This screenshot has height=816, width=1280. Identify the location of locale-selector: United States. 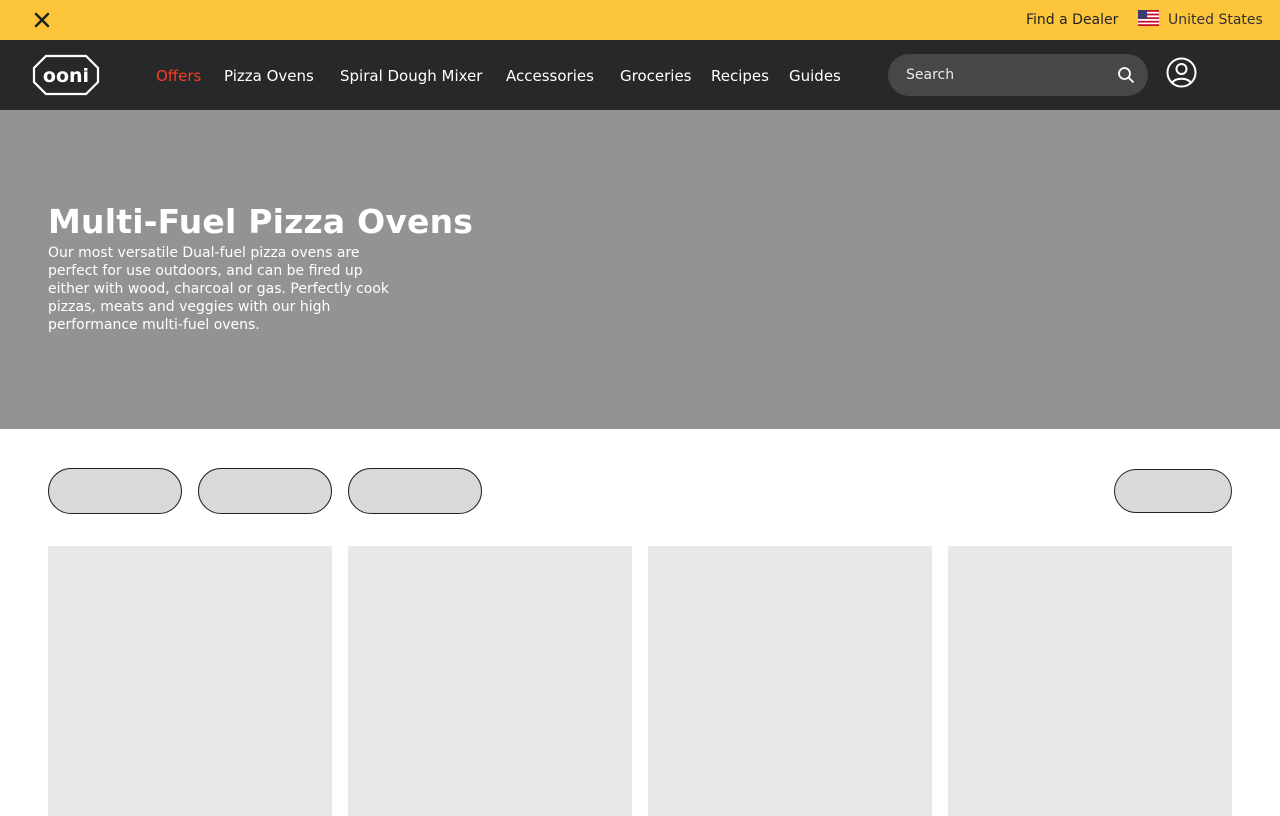
(1200, 20).